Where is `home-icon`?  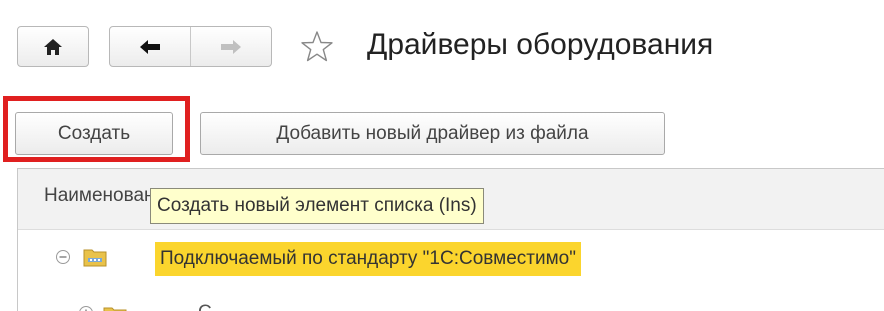
home-icon is located at coordinates (53, 46).